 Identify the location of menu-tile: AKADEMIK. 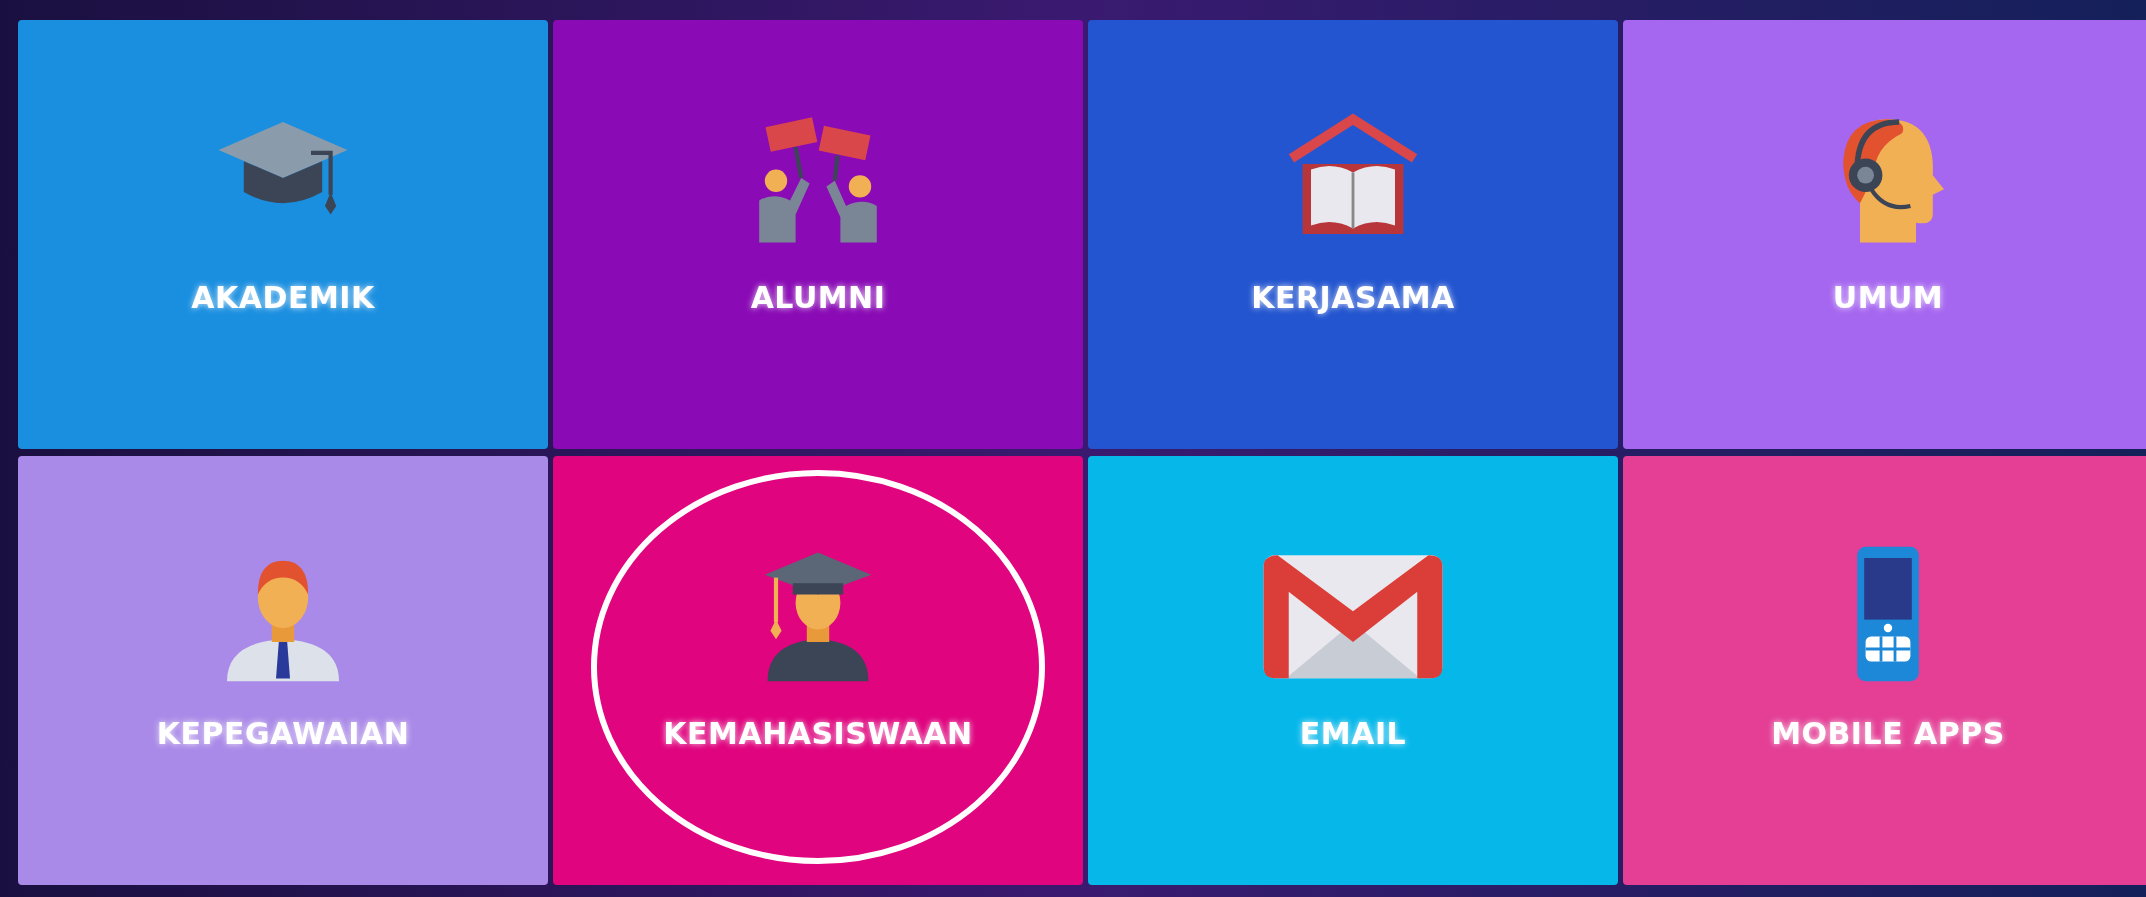
(283, 234).